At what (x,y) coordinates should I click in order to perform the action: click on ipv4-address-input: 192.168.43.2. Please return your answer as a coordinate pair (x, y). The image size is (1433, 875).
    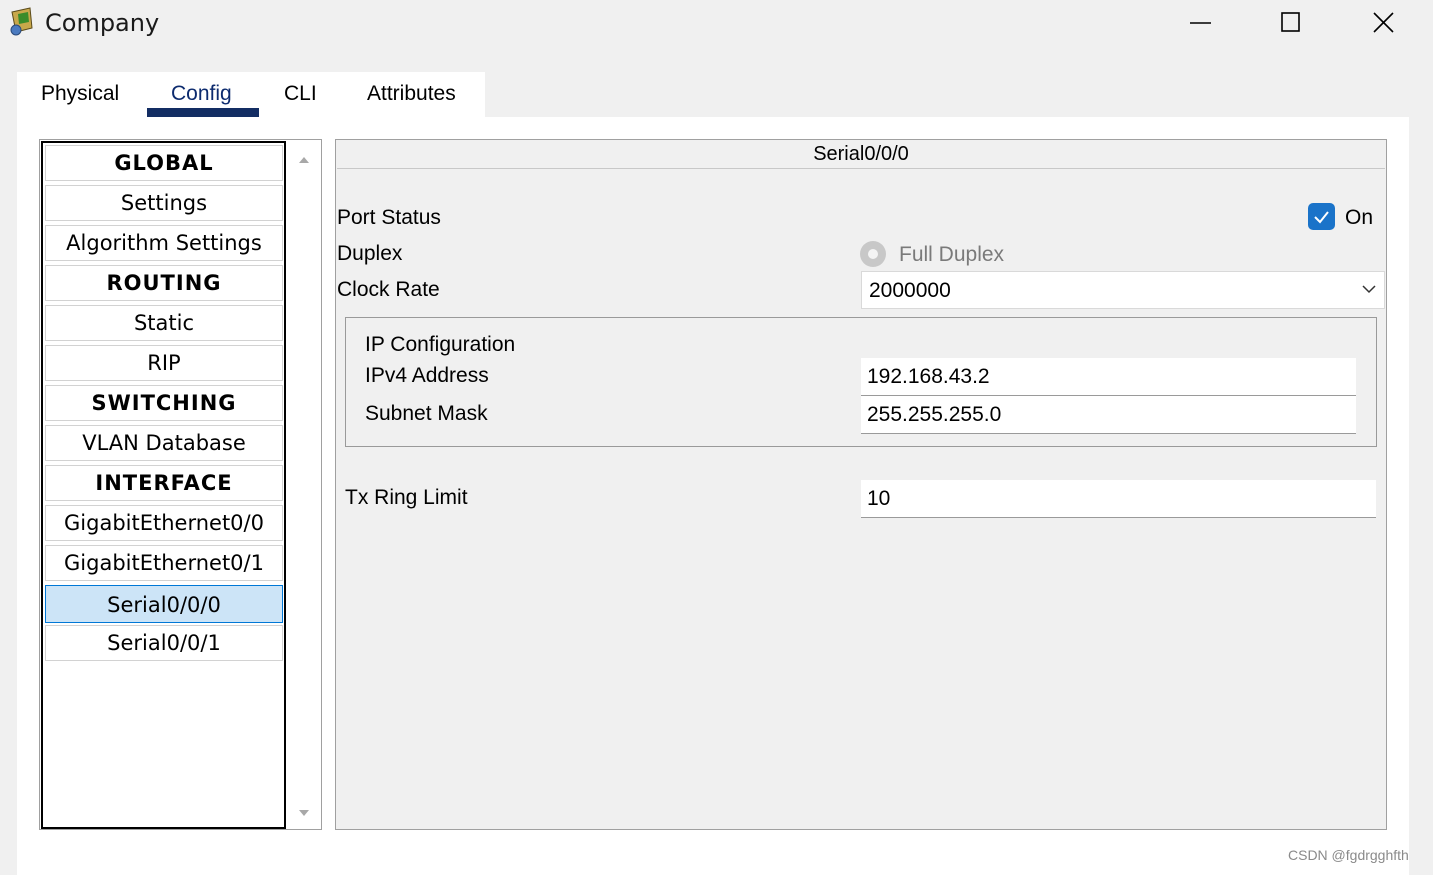
    Looking at the image, I should click on (1108, 377).